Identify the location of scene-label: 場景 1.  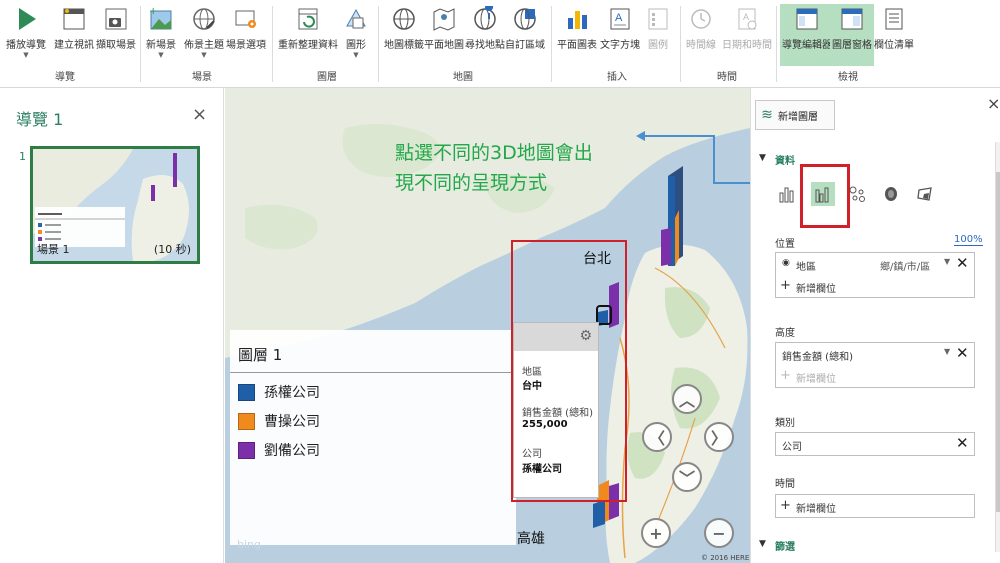
(53, 249).